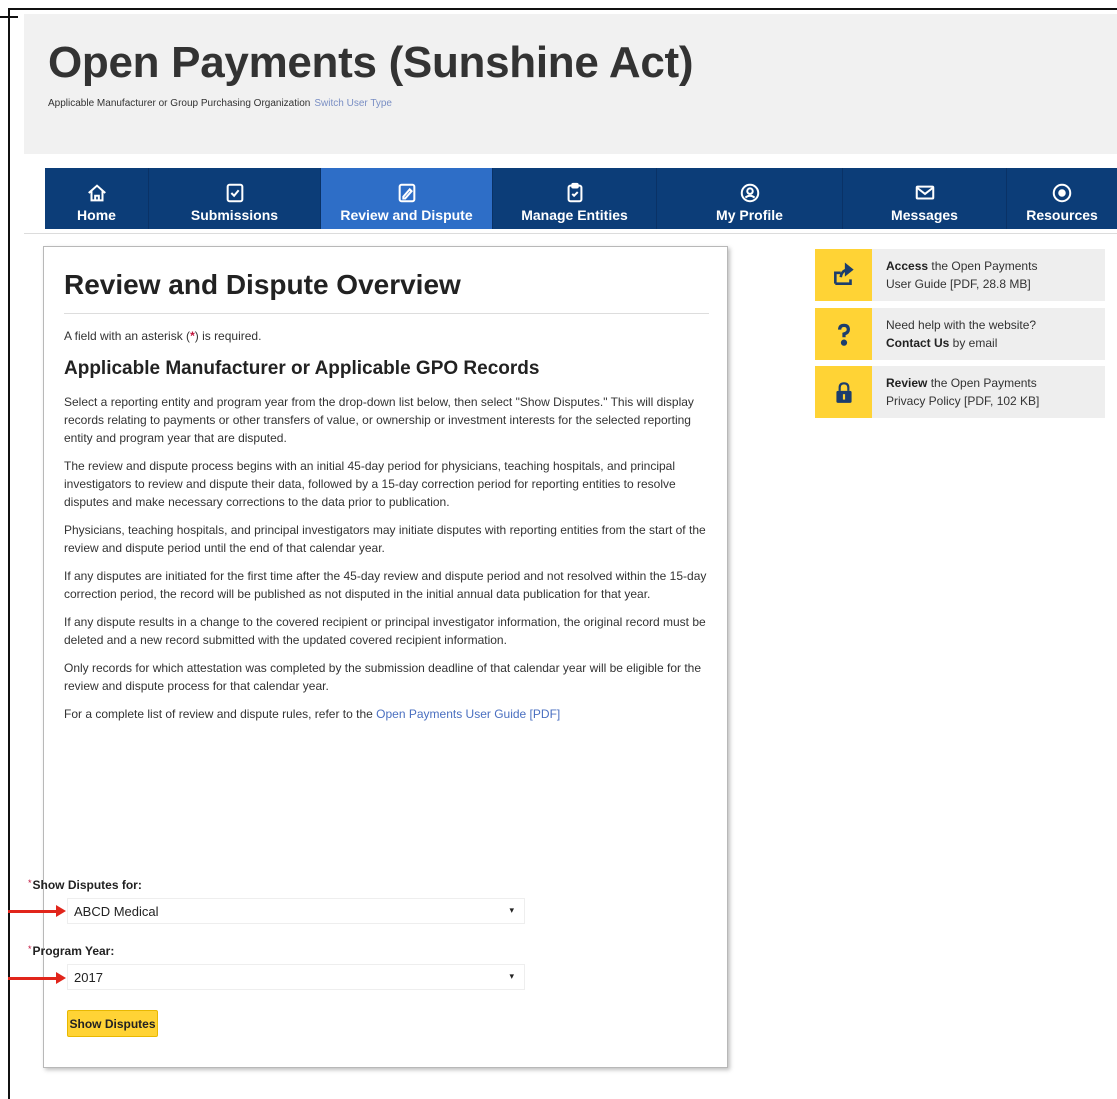 The image size is (1117, 1099). I want to click on show-disputes-asterisk: *, so click(30, 883).